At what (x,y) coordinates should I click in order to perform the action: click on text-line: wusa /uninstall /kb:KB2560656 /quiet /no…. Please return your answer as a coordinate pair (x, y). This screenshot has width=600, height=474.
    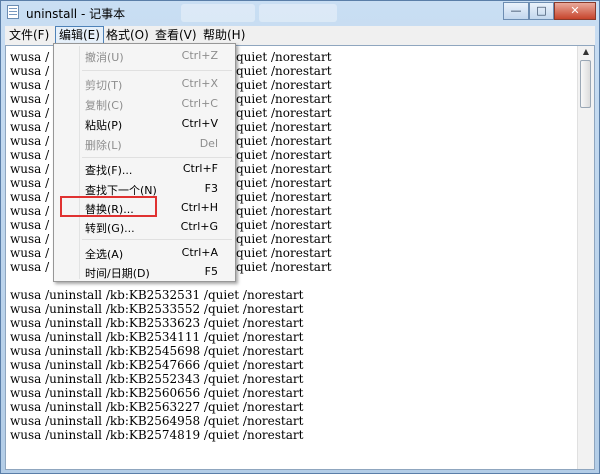
    Looking at the image, I should click on (157, 393).